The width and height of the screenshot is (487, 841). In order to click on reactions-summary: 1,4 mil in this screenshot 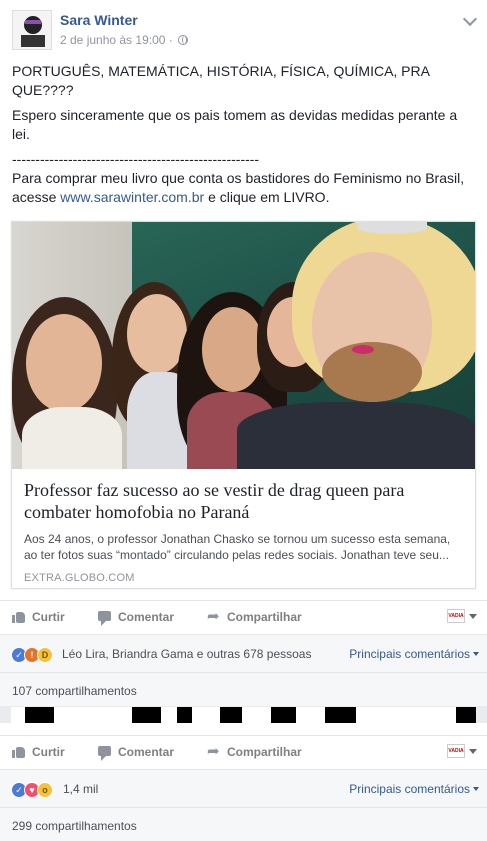, I will do `click(80, 789)`.